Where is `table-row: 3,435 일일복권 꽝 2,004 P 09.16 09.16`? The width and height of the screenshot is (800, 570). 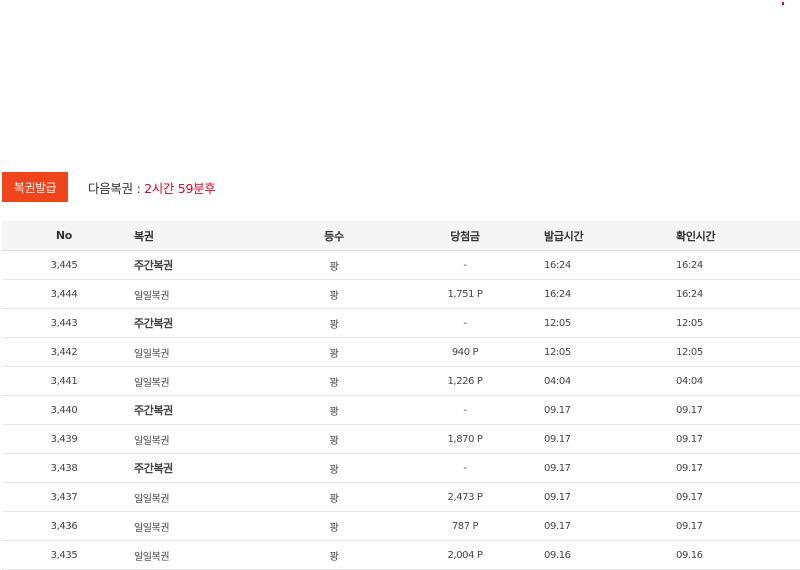 table-row: 3,435 일일복권 꽝 2,004 P 09.16 09.16 is located at coordinates (401, 555).